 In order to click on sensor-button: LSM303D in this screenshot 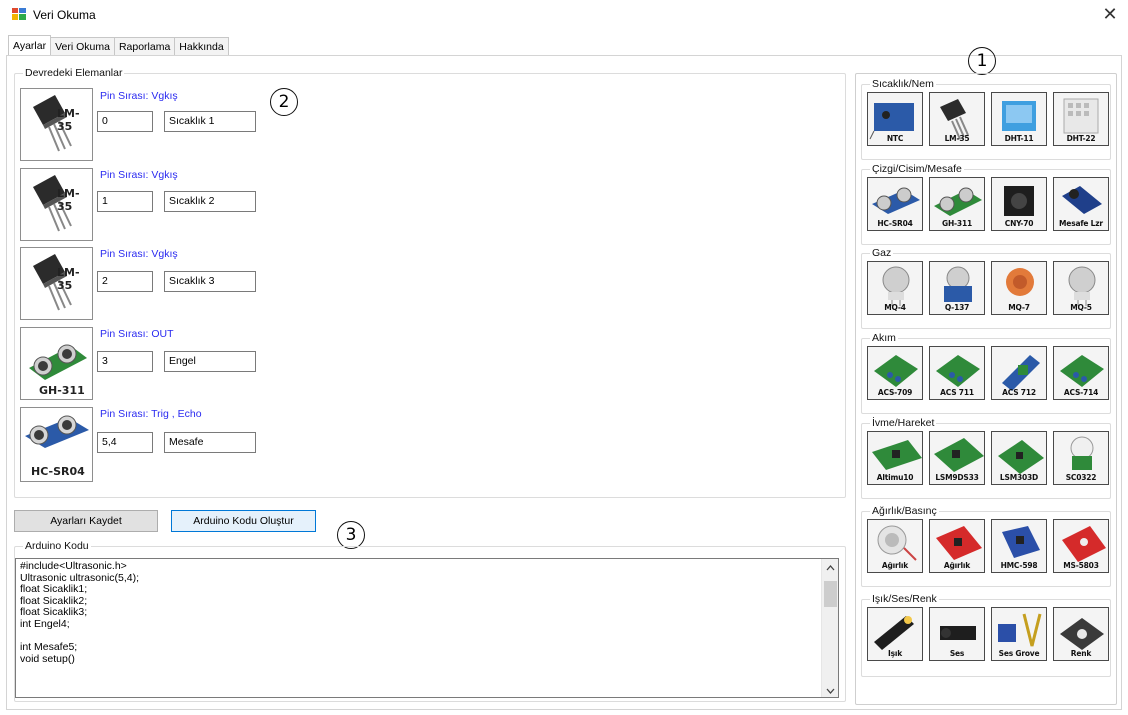, I will do `click(1019, 458)`.